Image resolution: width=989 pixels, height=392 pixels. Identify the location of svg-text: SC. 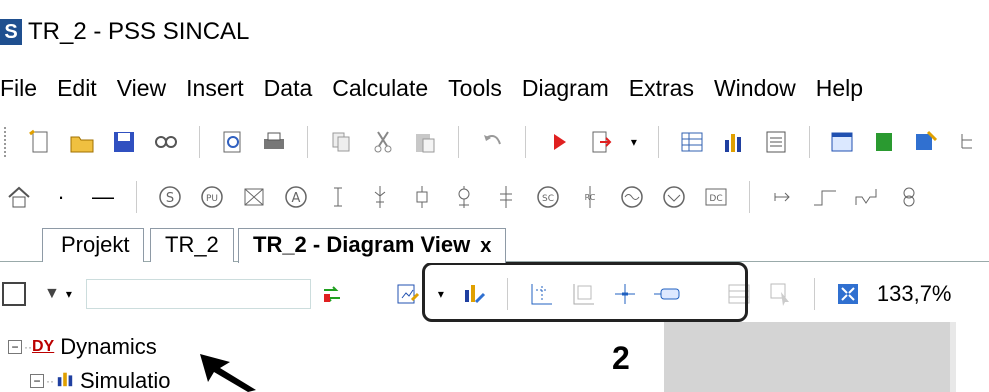
(548, 199).